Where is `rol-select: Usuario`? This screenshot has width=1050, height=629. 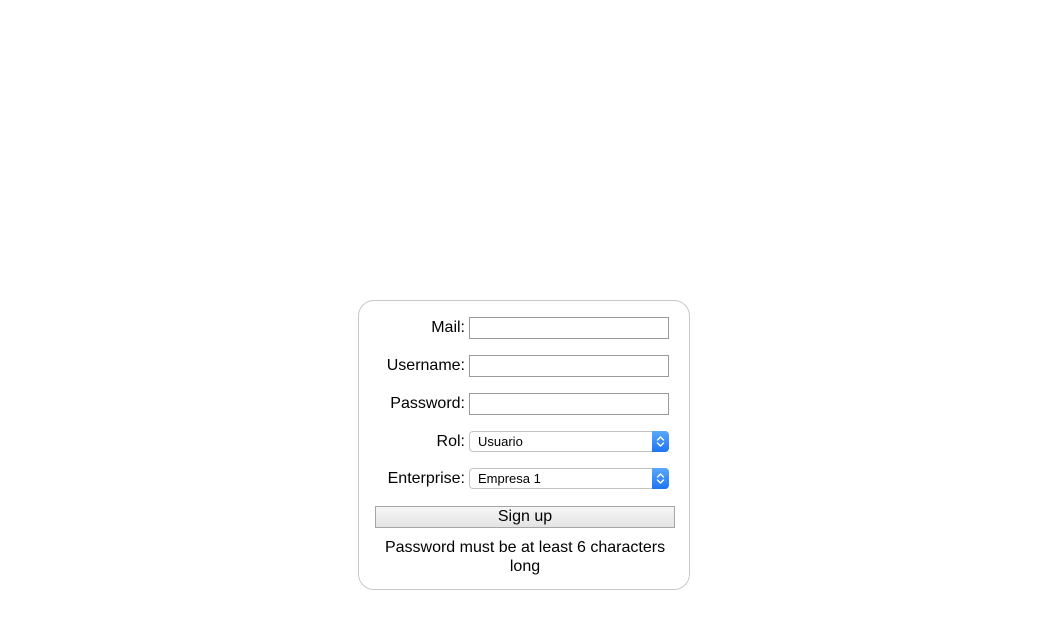
rol-select: Usuario is located at coordinates (569, 441).